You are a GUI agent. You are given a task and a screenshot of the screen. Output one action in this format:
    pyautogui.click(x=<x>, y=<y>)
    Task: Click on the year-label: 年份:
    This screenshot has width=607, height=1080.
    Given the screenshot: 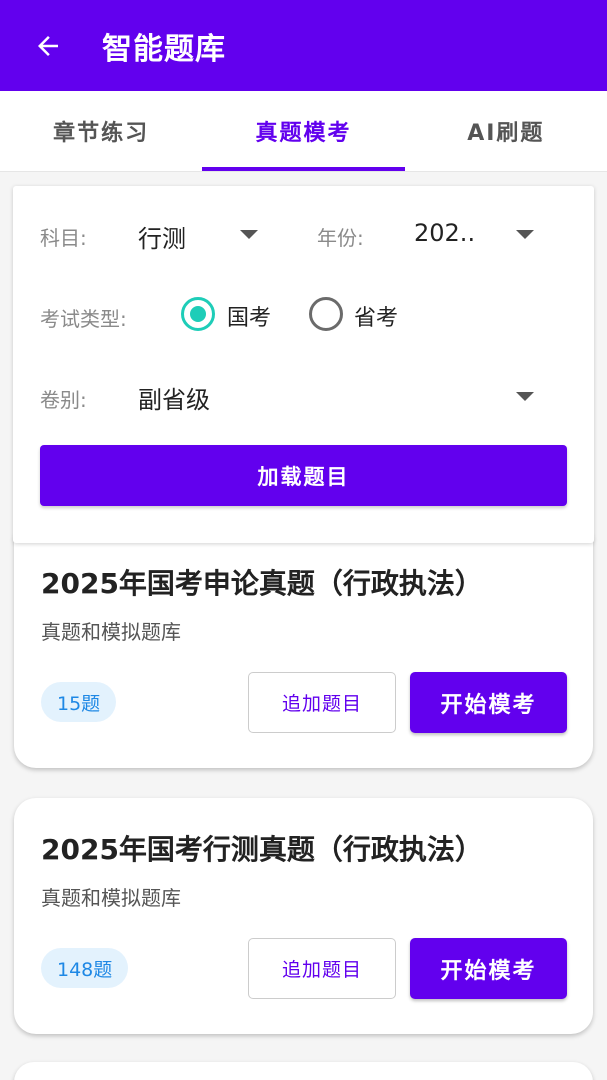 What is the action you would take?
    pyautogui.click(x=340, y=238)
    